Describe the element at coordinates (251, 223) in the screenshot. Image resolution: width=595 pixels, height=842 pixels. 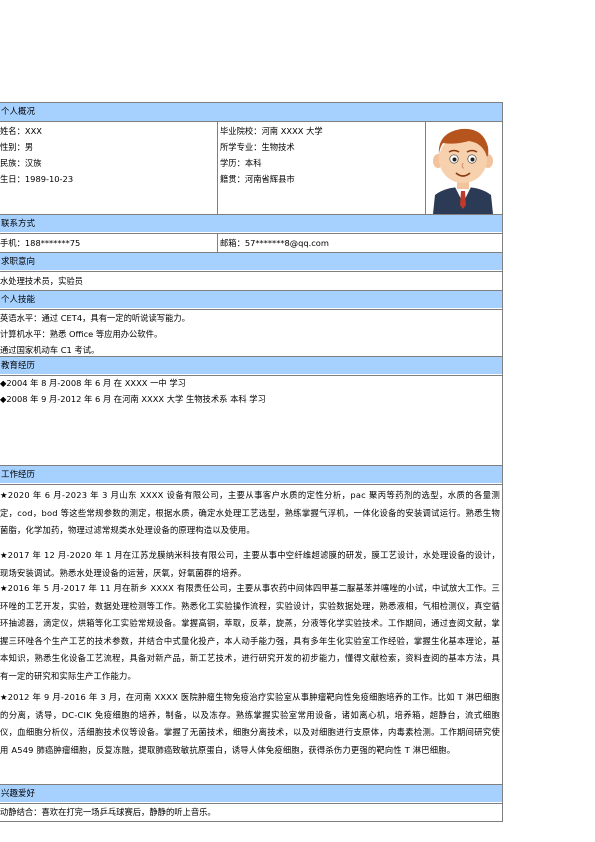
I see `section-header-contact: 联系方式` at that location.